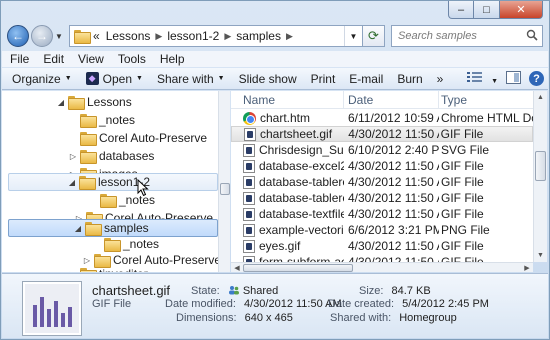  Describe the element at coordinates (275, 59) in the screenshot. I see `menu-bar: File Edit View Tools Help` at that location.